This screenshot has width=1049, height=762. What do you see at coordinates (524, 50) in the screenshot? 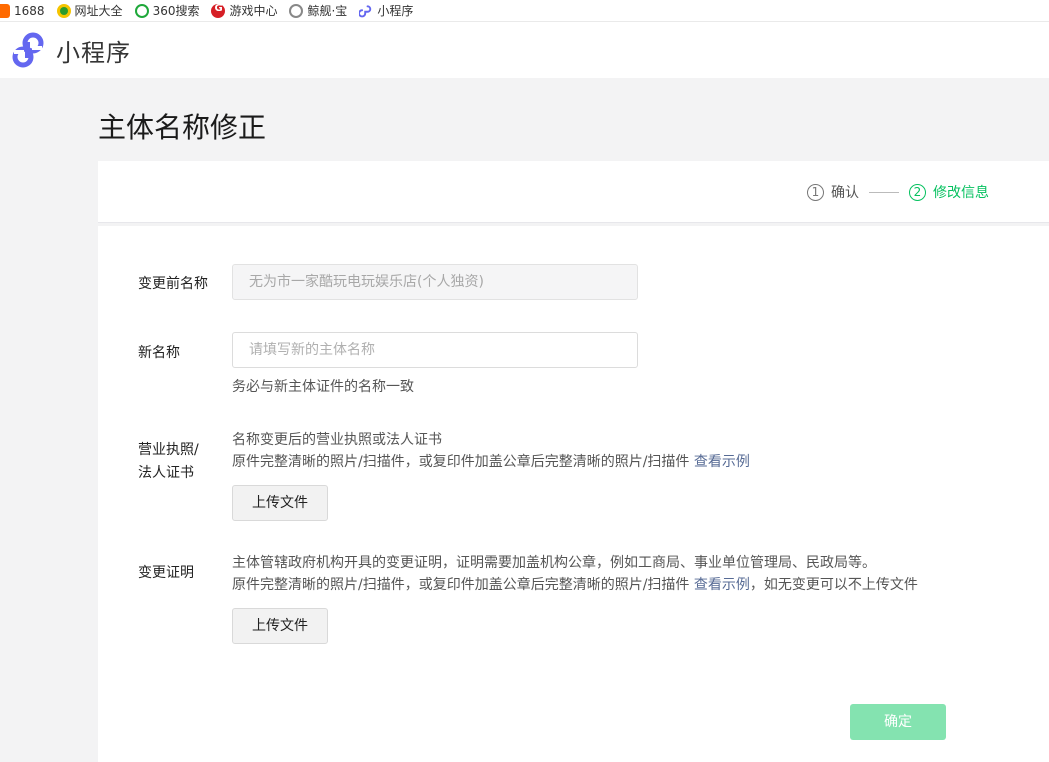
I see `top-header: 小程序` at bounding box center [524, 50].